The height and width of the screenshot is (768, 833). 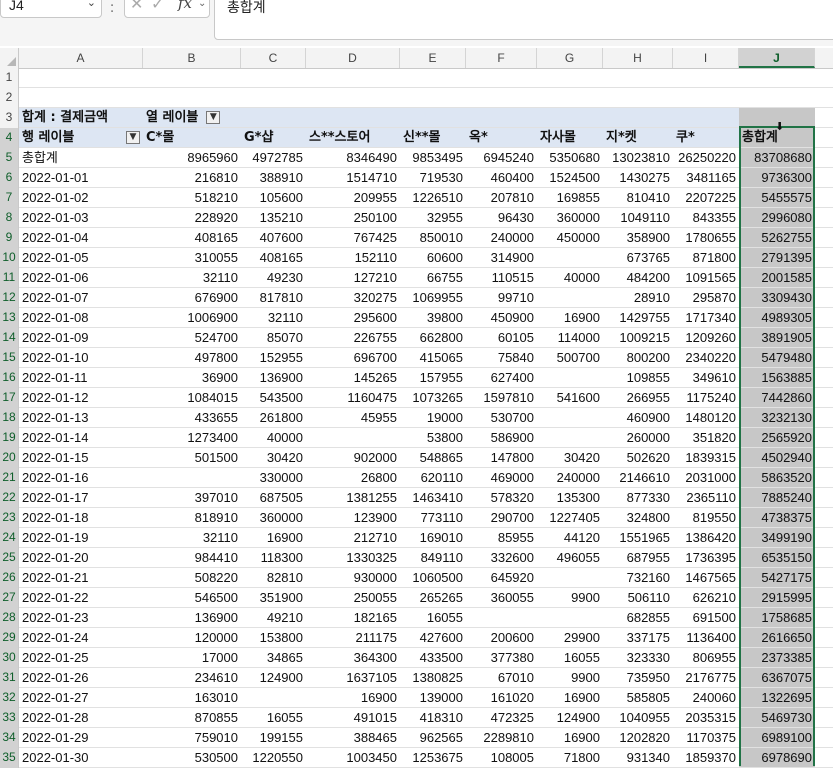 I want to click on value-cell: 1736395, so click(x=706, y=557).